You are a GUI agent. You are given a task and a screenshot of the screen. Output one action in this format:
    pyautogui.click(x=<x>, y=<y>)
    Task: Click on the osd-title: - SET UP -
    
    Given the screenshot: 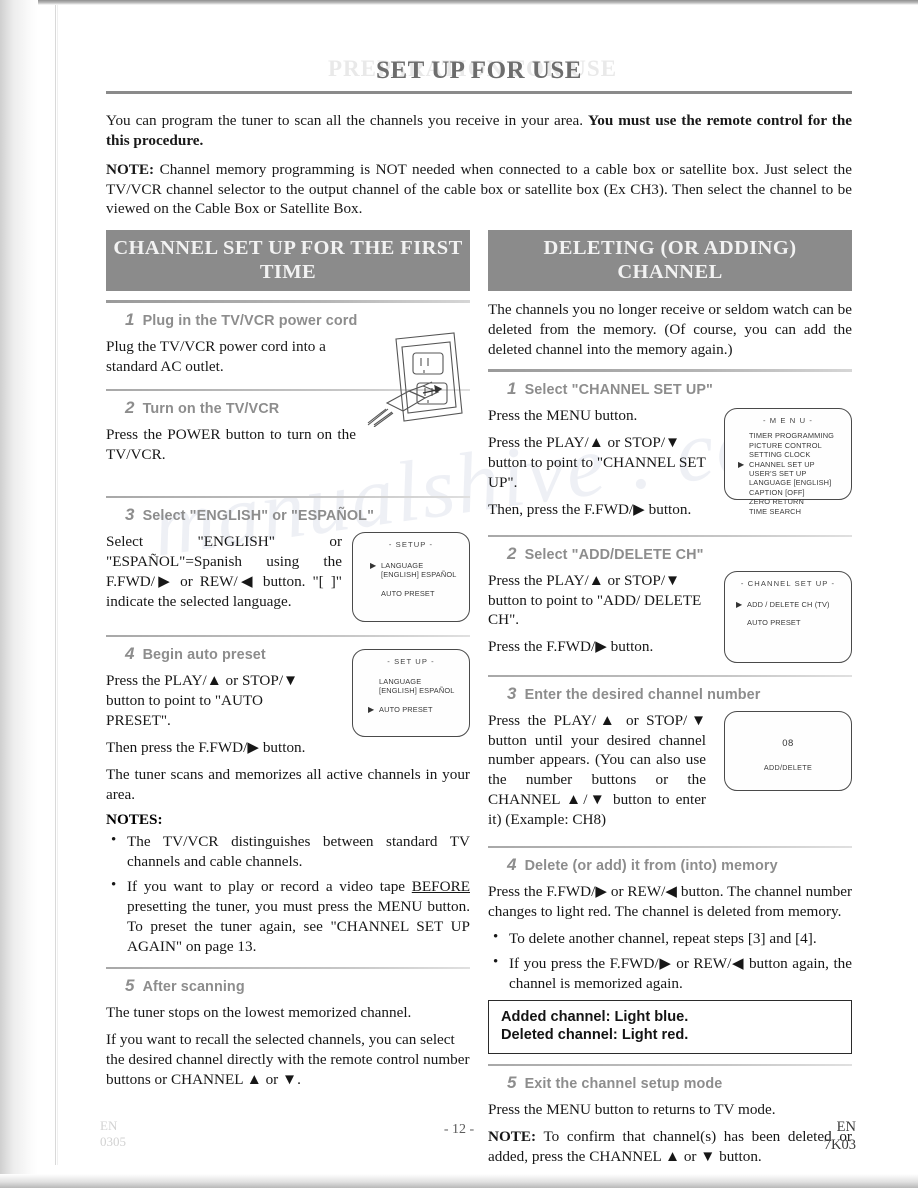 What is the action you would take?
    pyautogui.click(x=411, y=661)
    